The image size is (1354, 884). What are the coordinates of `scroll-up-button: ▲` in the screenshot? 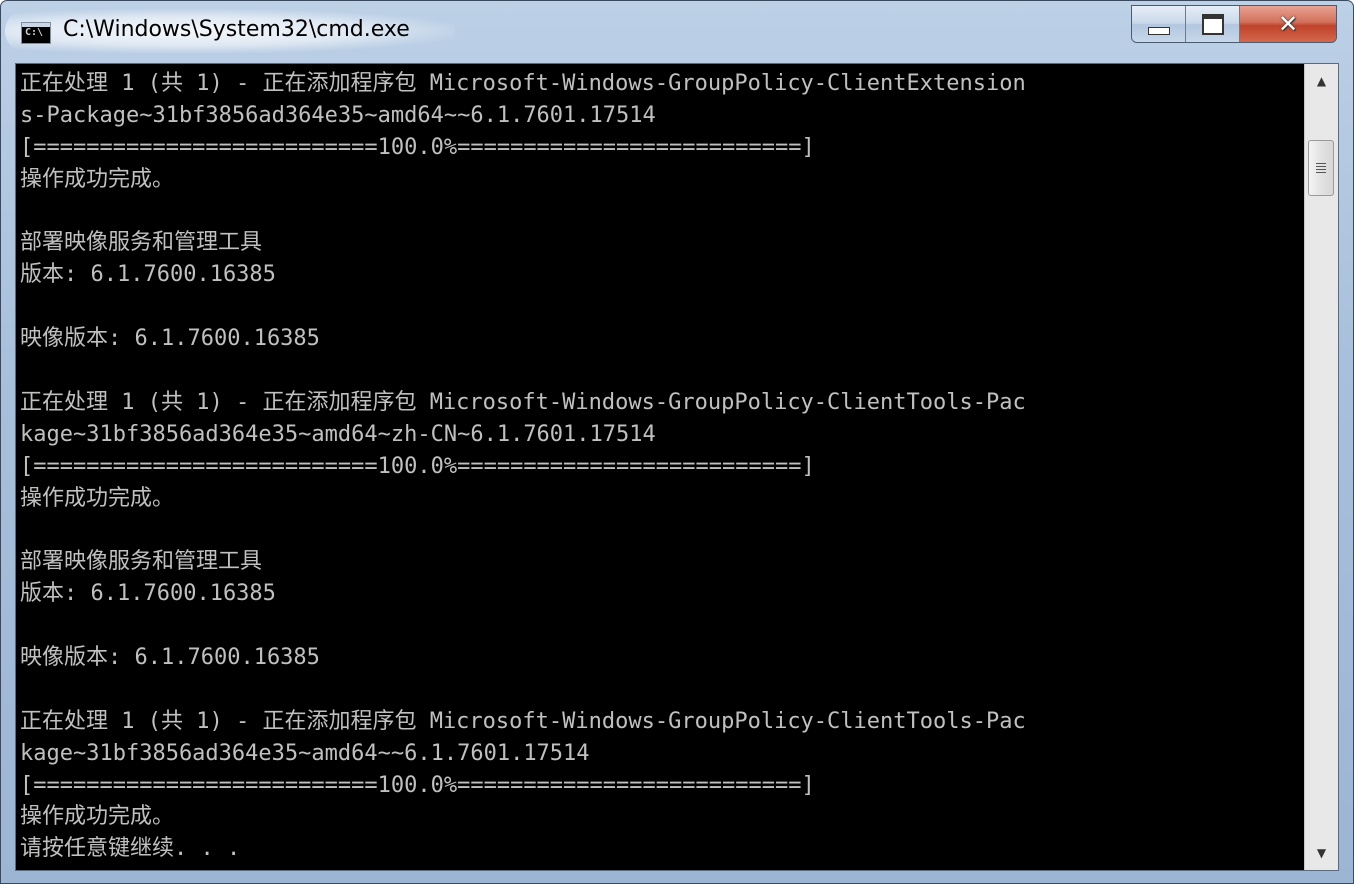 It's located at (1321, 81).